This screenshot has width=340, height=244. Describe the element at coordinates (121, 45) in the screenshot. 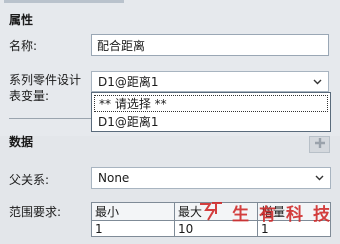

I see `name-field-value: 配合距离` at that location.